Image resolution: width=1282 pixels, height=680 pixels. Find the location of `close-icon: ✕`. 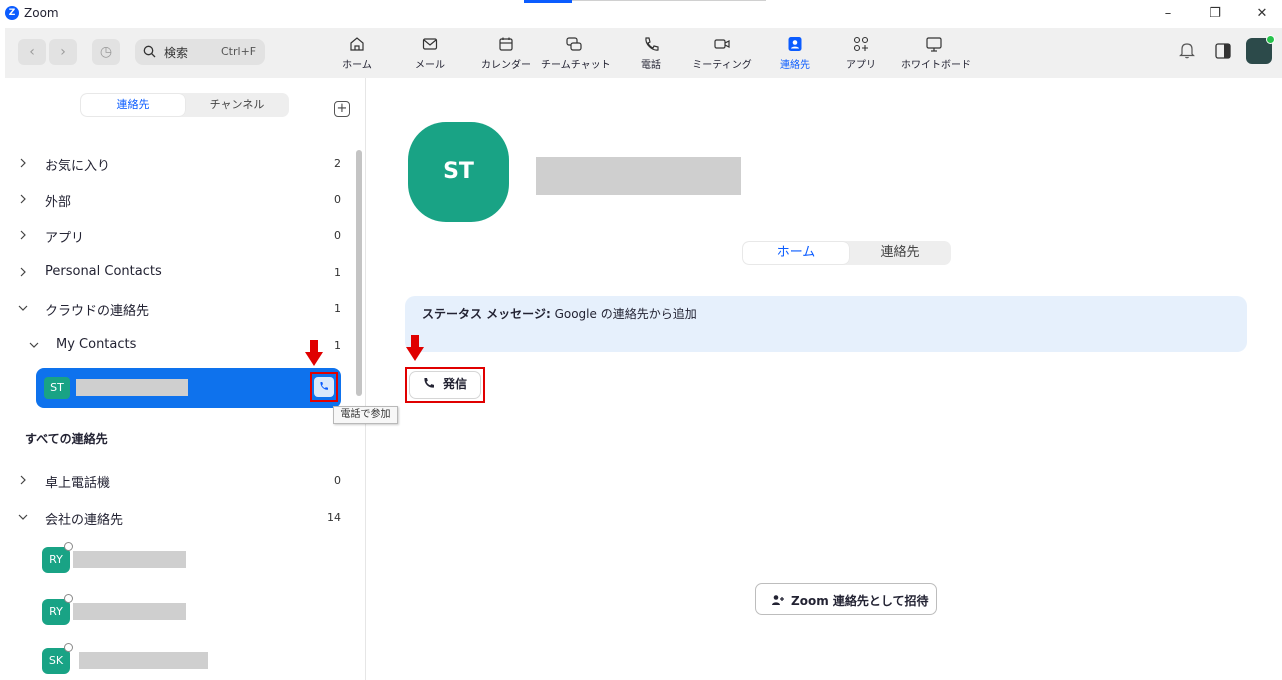

close-icon: ✕ is located at coordinates (1262, 14).